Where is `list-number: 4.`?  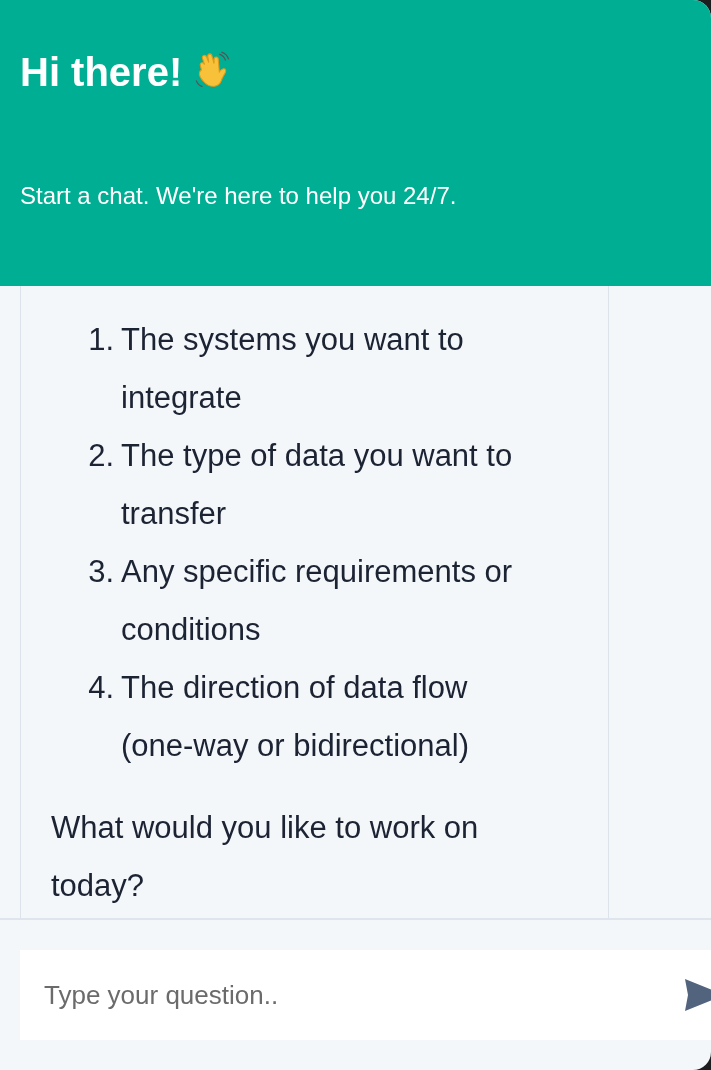 list-number: 4. is located at coordinates (100, 688).